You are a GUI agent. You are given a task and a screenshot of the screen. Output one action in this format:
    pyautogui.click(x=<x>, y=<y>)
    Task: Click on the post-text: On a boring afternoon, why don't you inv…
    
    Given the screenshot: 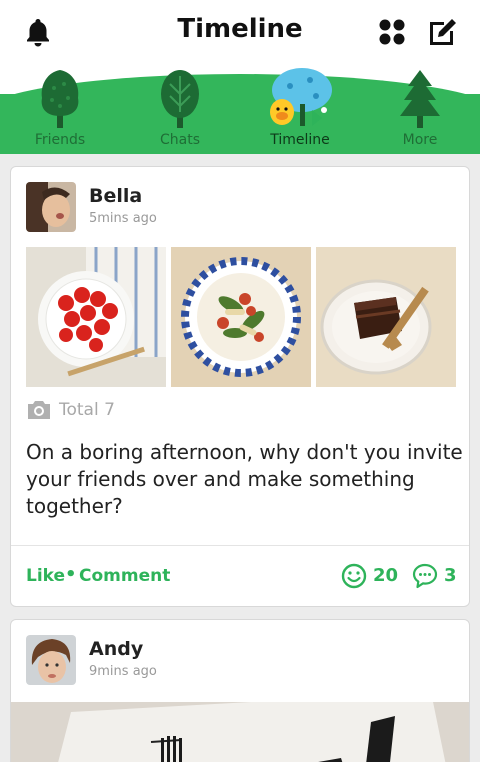 What is the action you would take?
    pyautogui.click(x=244, y=479)
    